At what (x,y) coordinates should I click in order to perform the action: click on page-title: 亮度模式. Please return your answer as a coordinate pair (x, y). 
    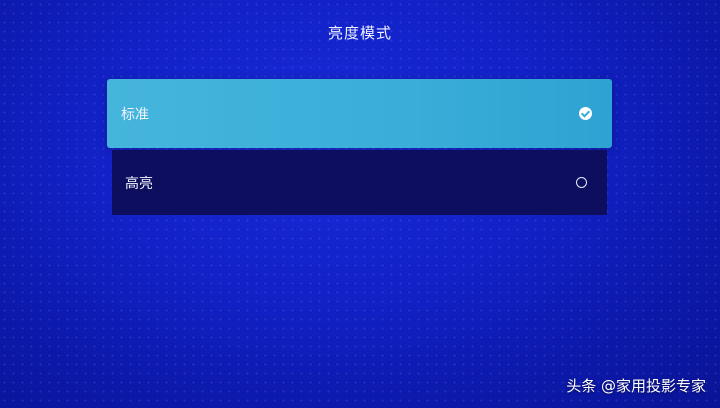
    Looking at the image, I should click on (359, 33).